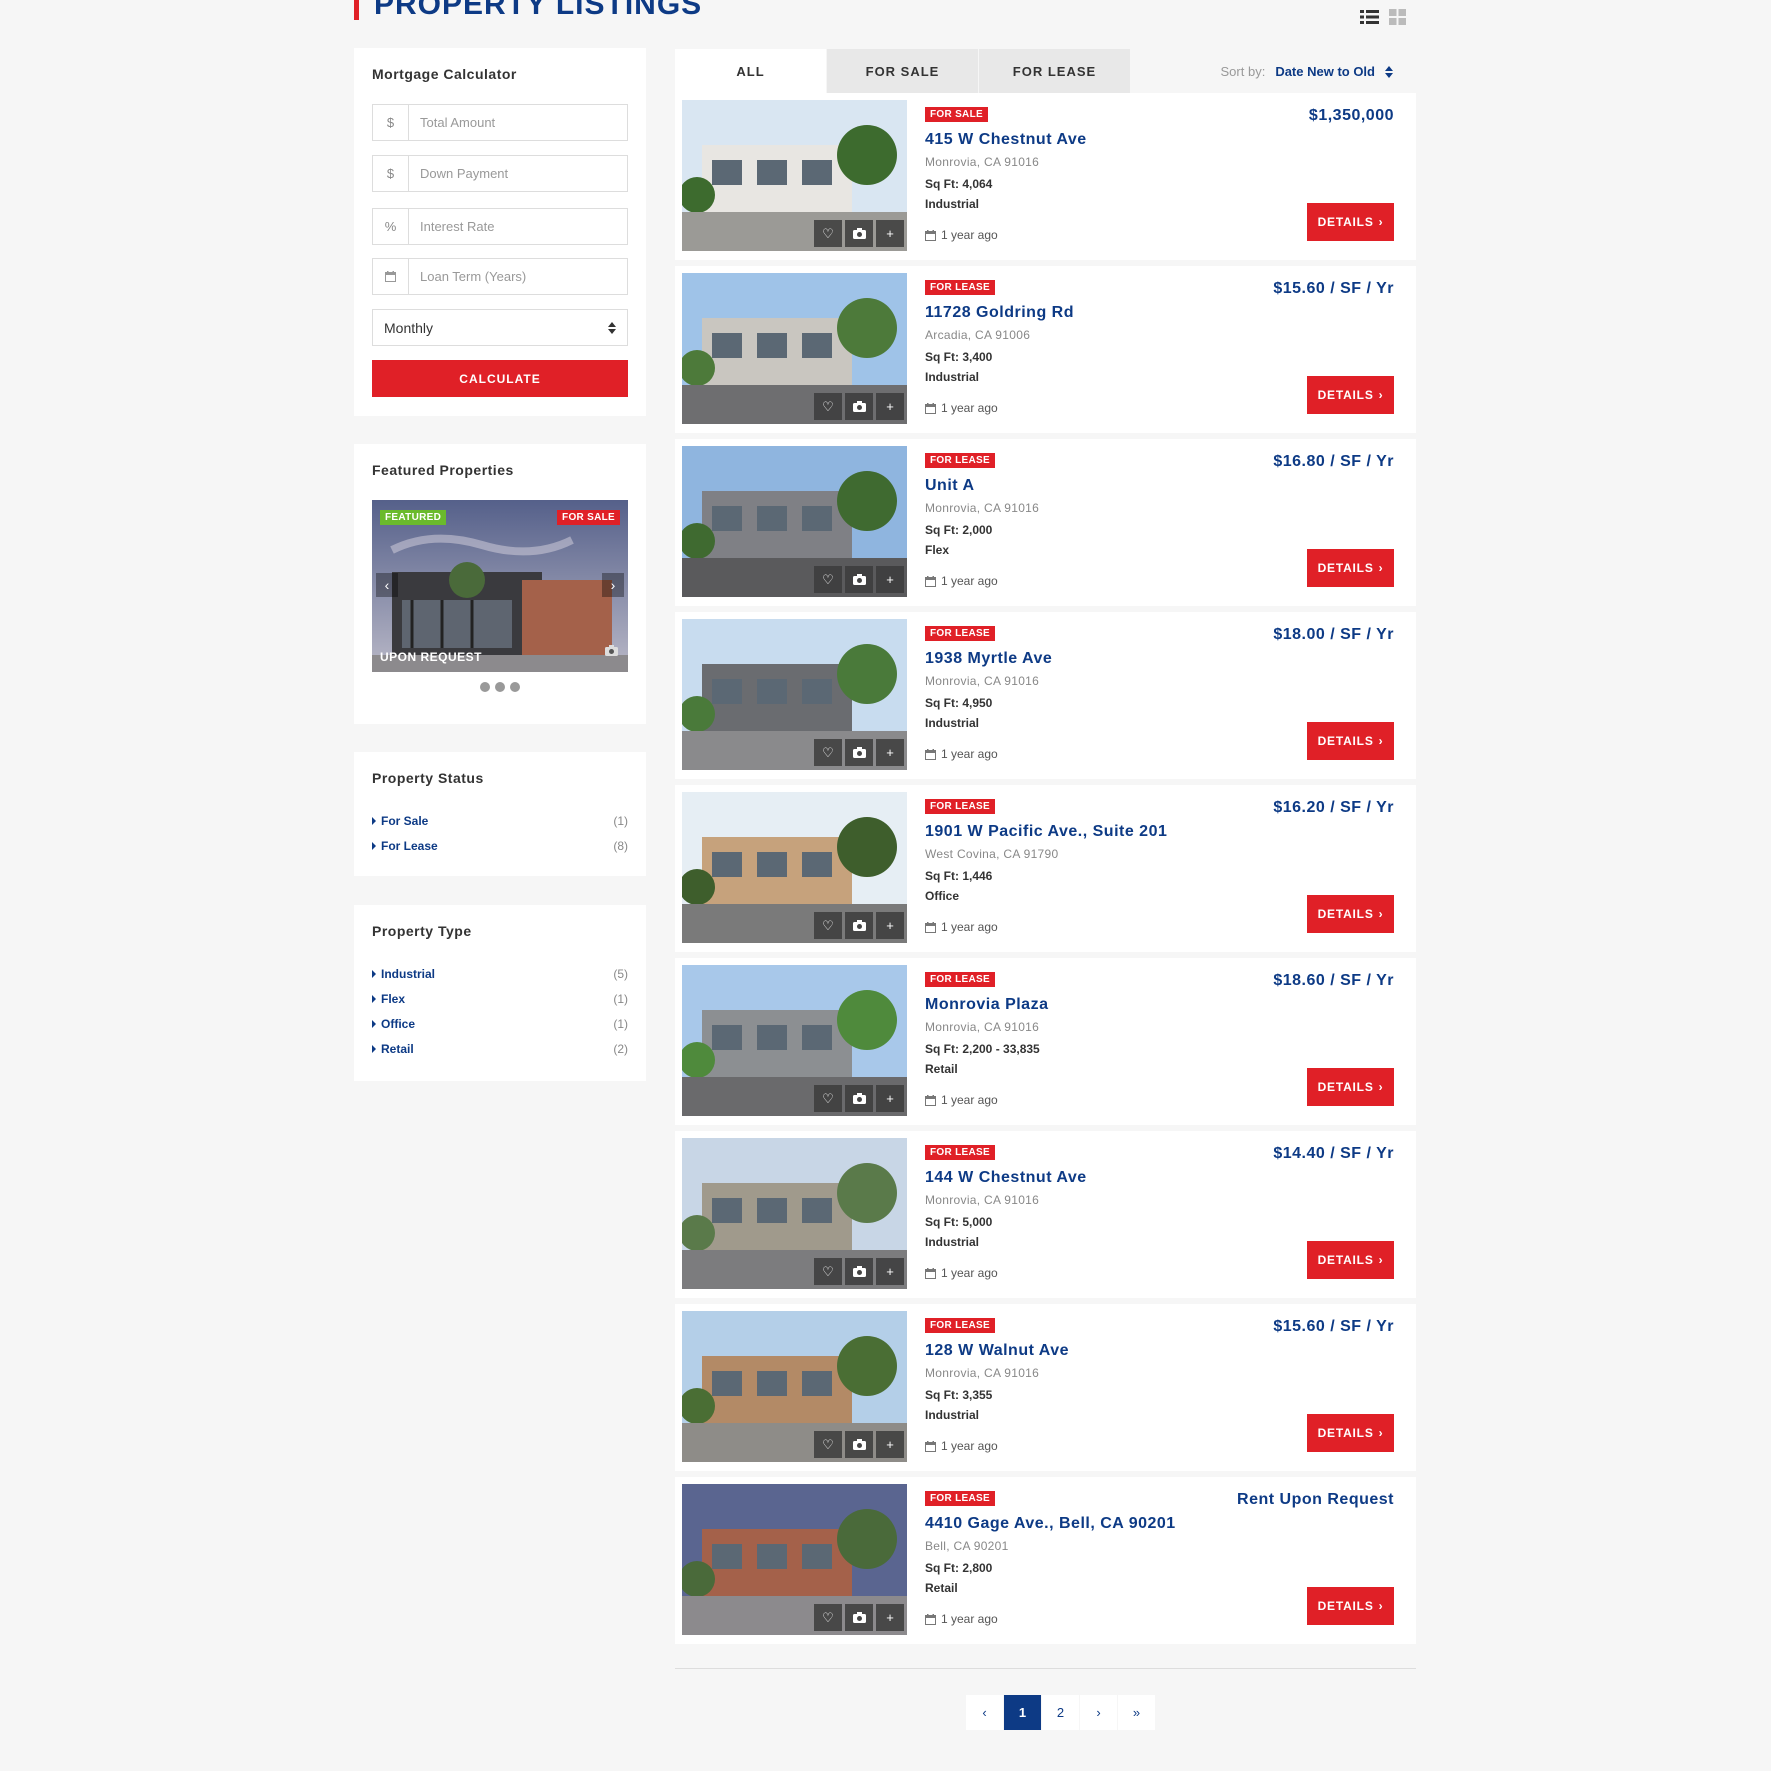 The width and height of the screenshot is (1771, 1771). Describe the element at coordinates (992, 854) in the screenshot. I see `listing-address: West Covina, CA 91790` at that location.